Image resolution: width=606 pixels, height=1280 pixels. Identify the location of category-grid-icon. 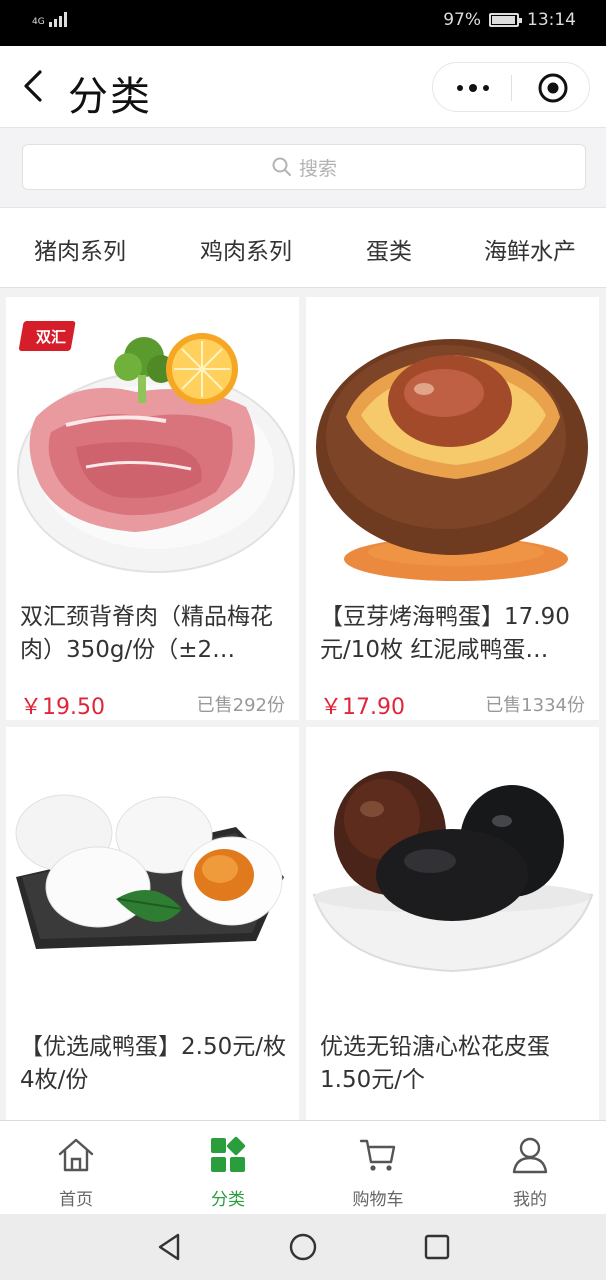
(228, 1154).